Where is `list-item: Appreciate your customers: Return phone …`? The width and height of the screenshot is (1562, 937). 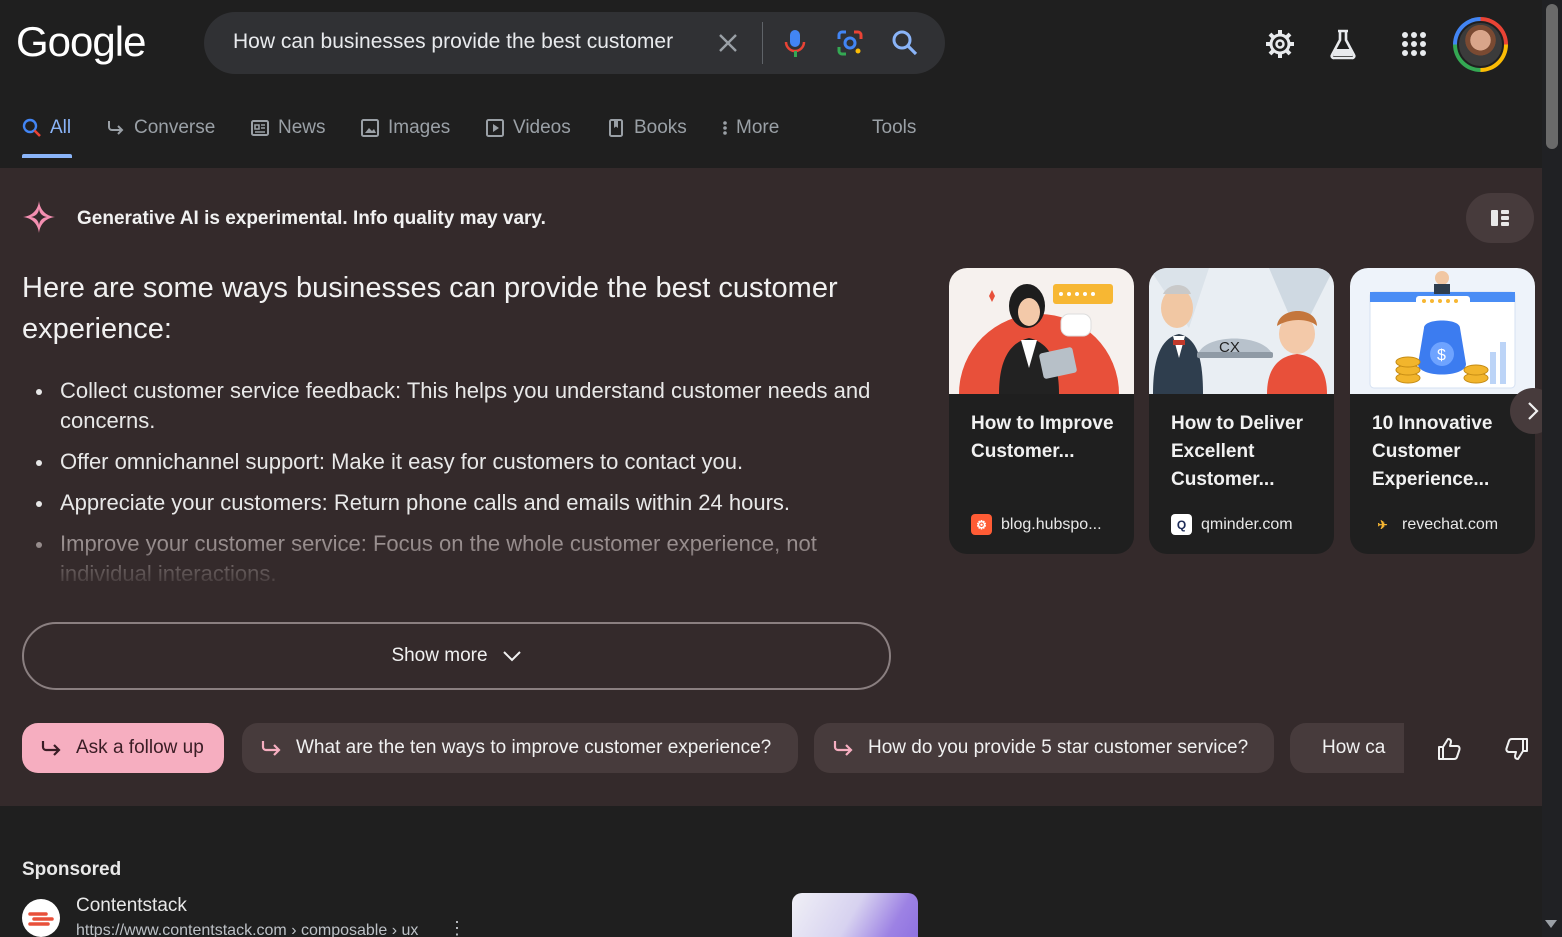
list-item: Appreciate your customers: Return phone … is located at coordinates (463, 503).